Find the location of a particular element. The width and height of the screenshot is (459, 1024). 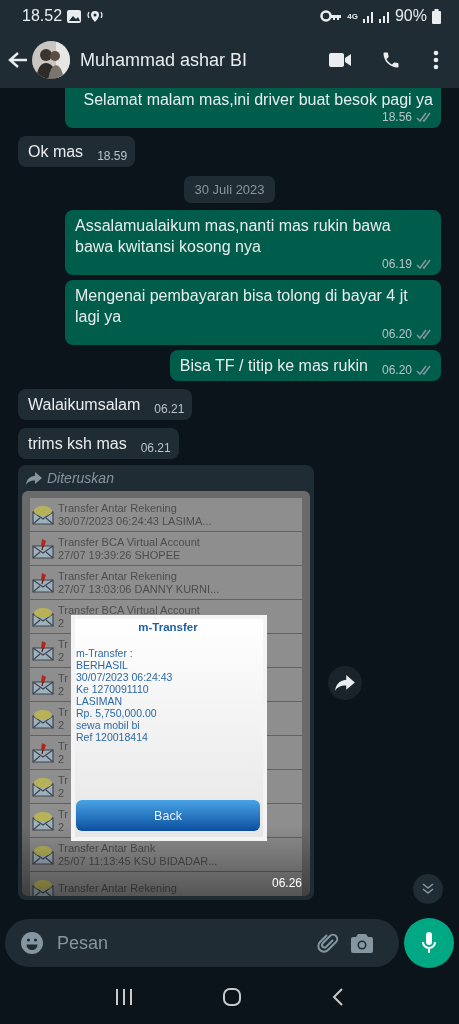

scroll-down-button is located at coordinates (428, 889).